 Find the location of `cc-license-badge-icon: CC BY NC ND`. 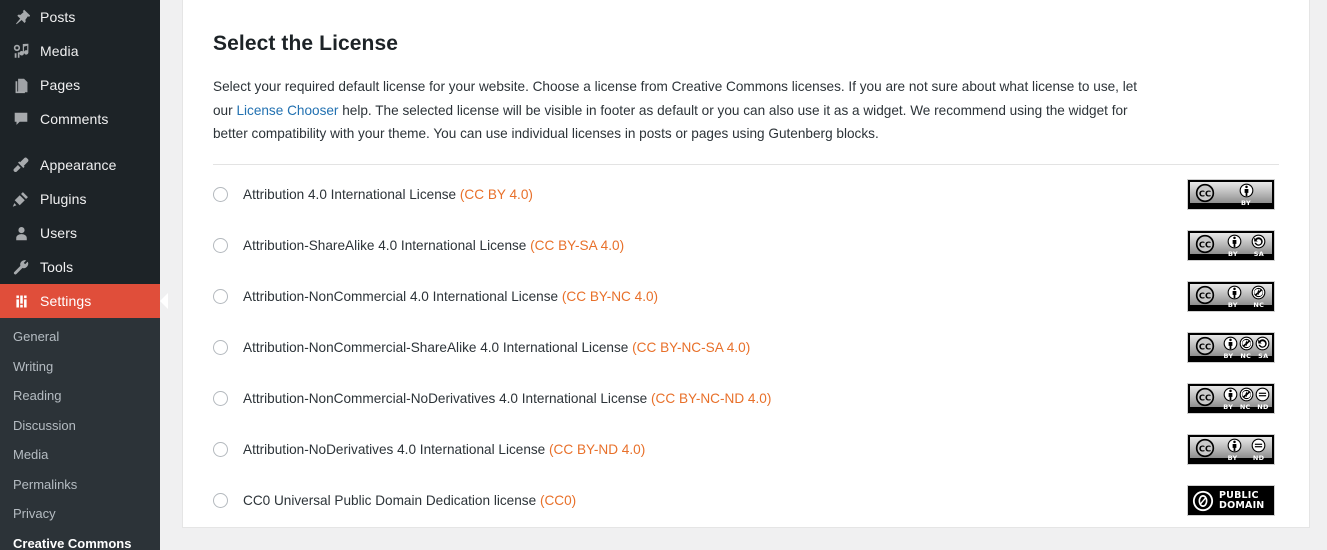

cc-license-badge-icon: CC BY NC ND is located at coordinates (1231, 399).